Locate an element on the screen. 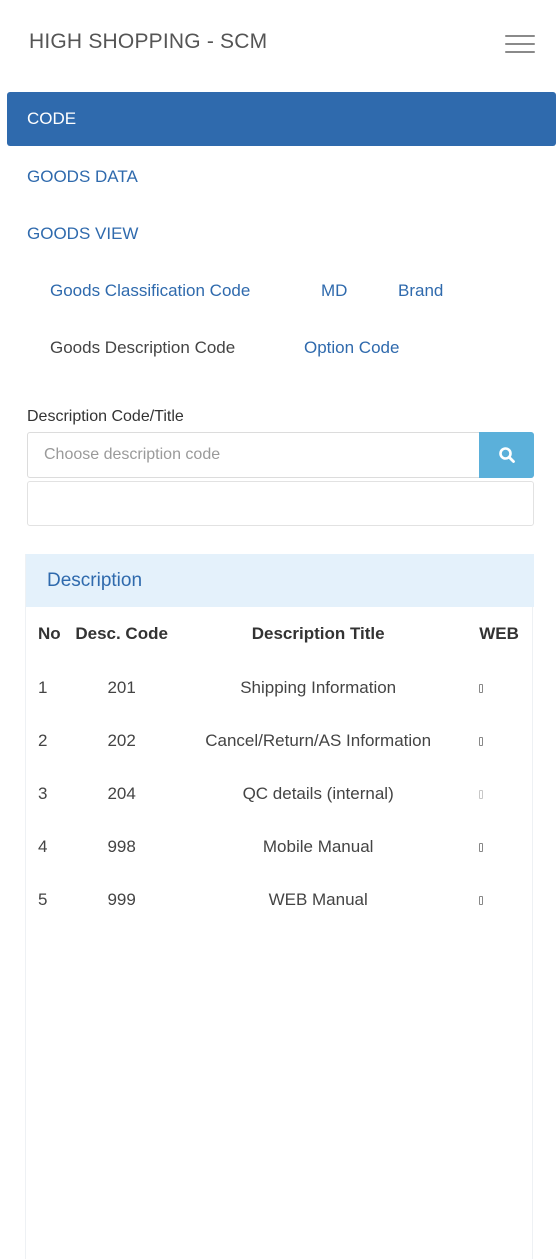 Image resolution: width=558 pixels, height=1259 pixels. search-button is located at coordinates (506, 455).